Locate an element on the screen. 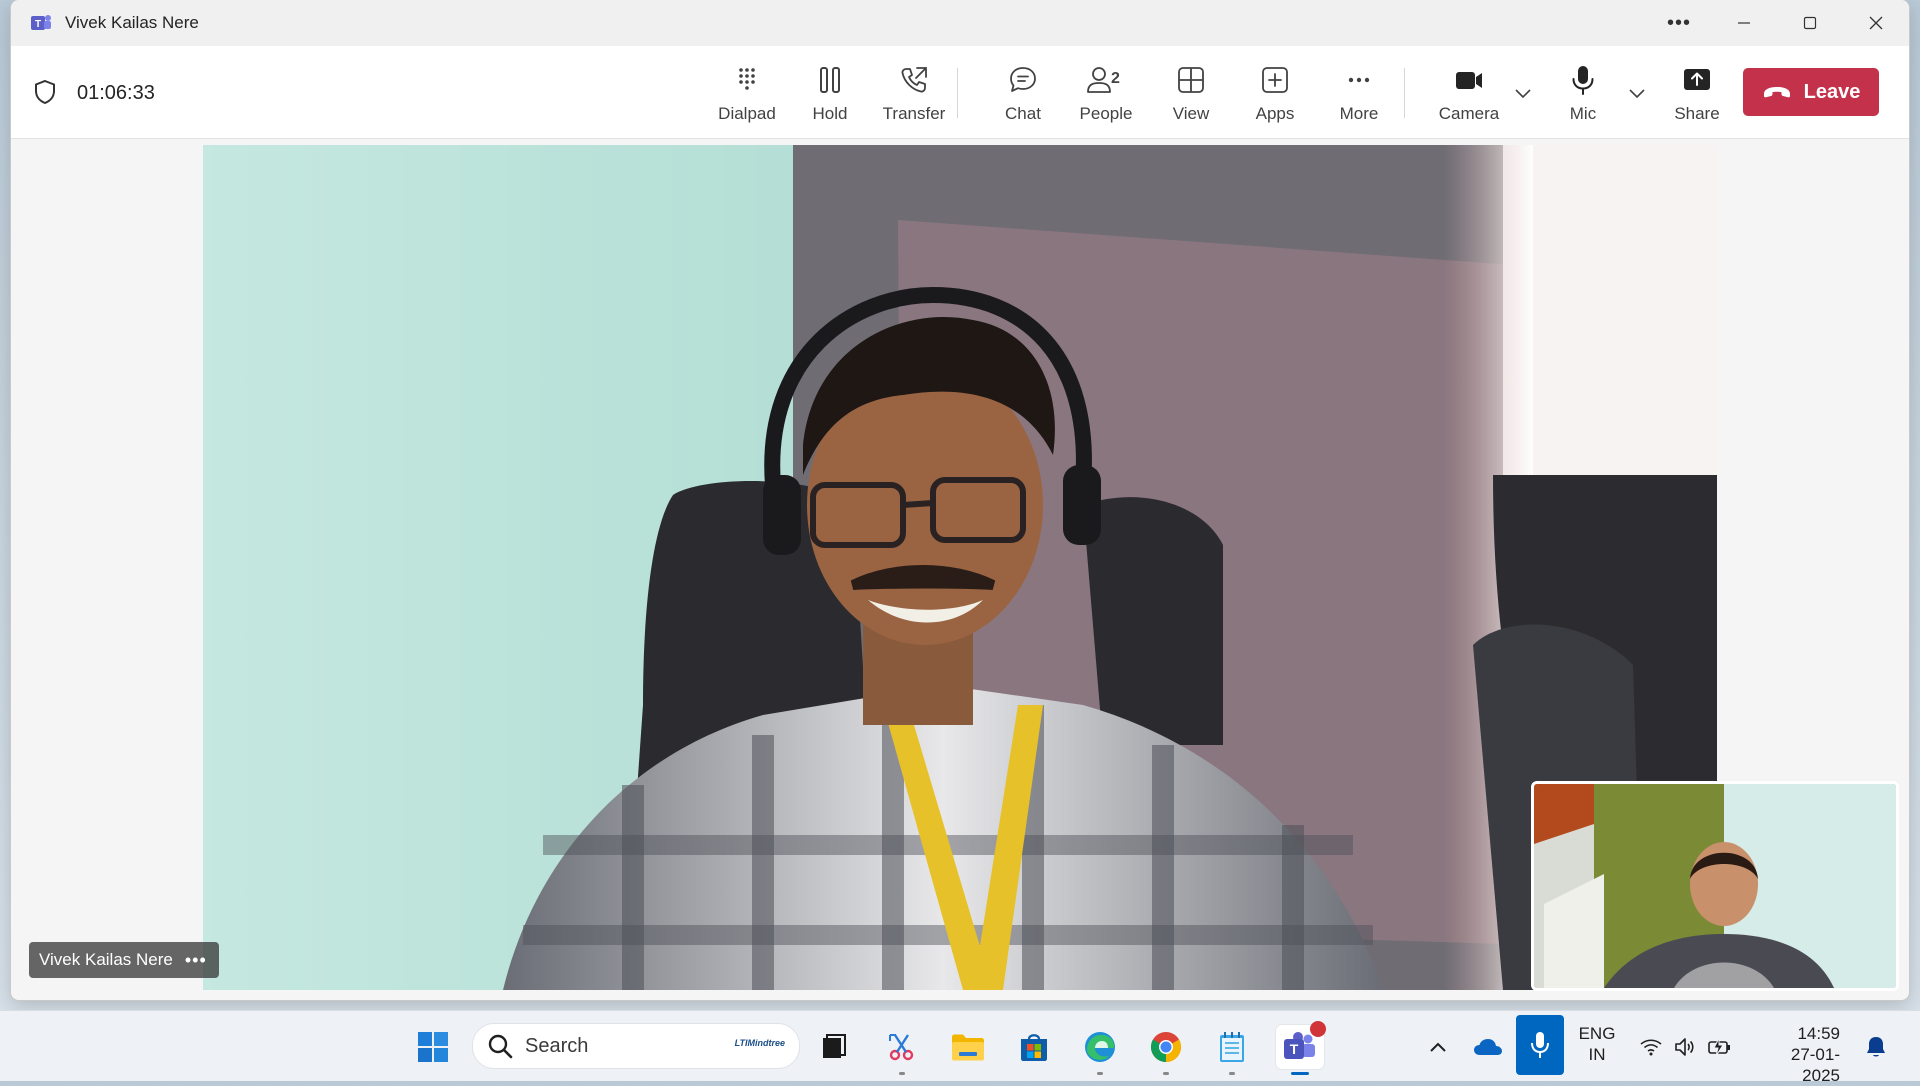  edge-icon is located at coordinates (1100, 1047).